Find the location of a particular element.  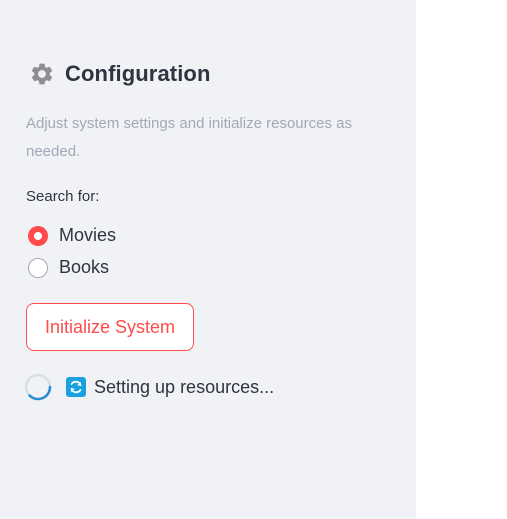

sidebar-header: Configuration is located at coordinates (120, 74).